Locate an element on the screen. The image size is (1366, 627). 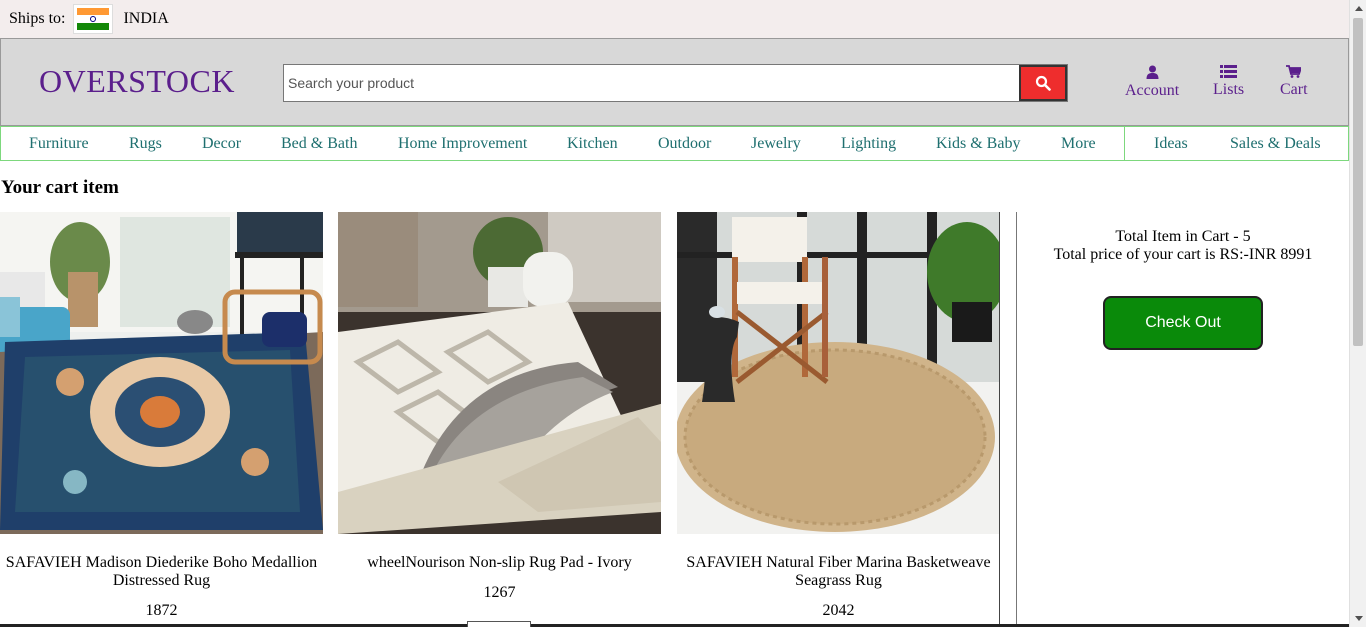
user-icon is located at coordinates (1152, 72).